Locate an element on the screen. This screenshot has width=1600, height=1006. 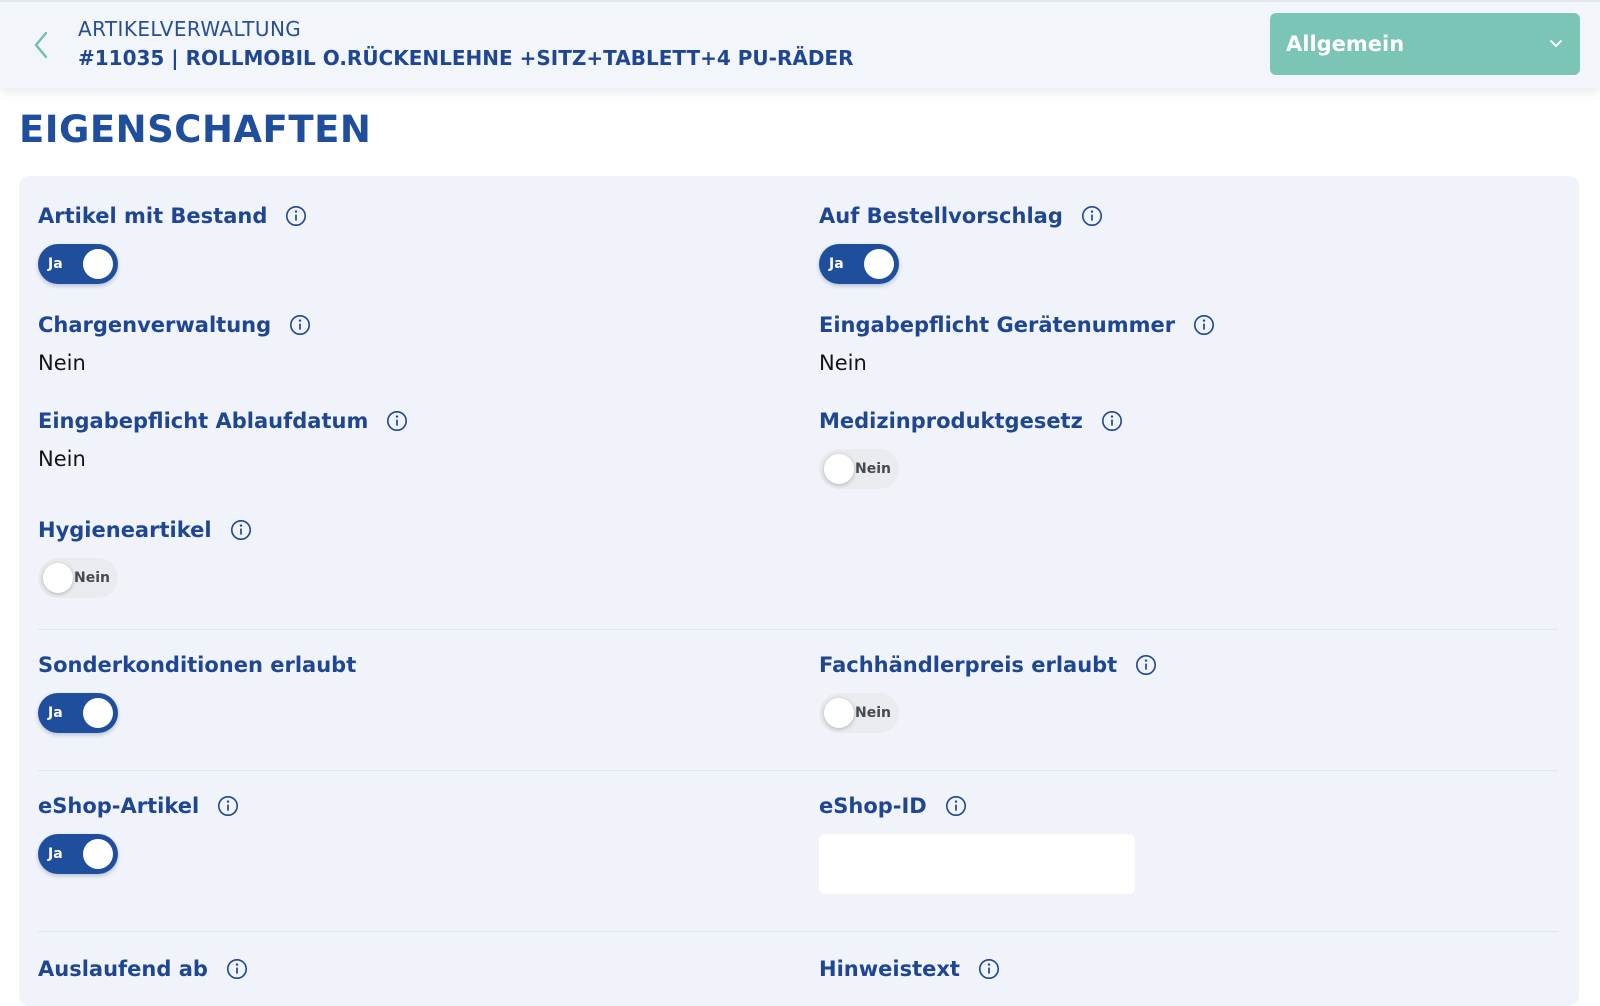
field-chargenverwaltung: Chargenverwaltung Nein is located at coordinates (174, 344).